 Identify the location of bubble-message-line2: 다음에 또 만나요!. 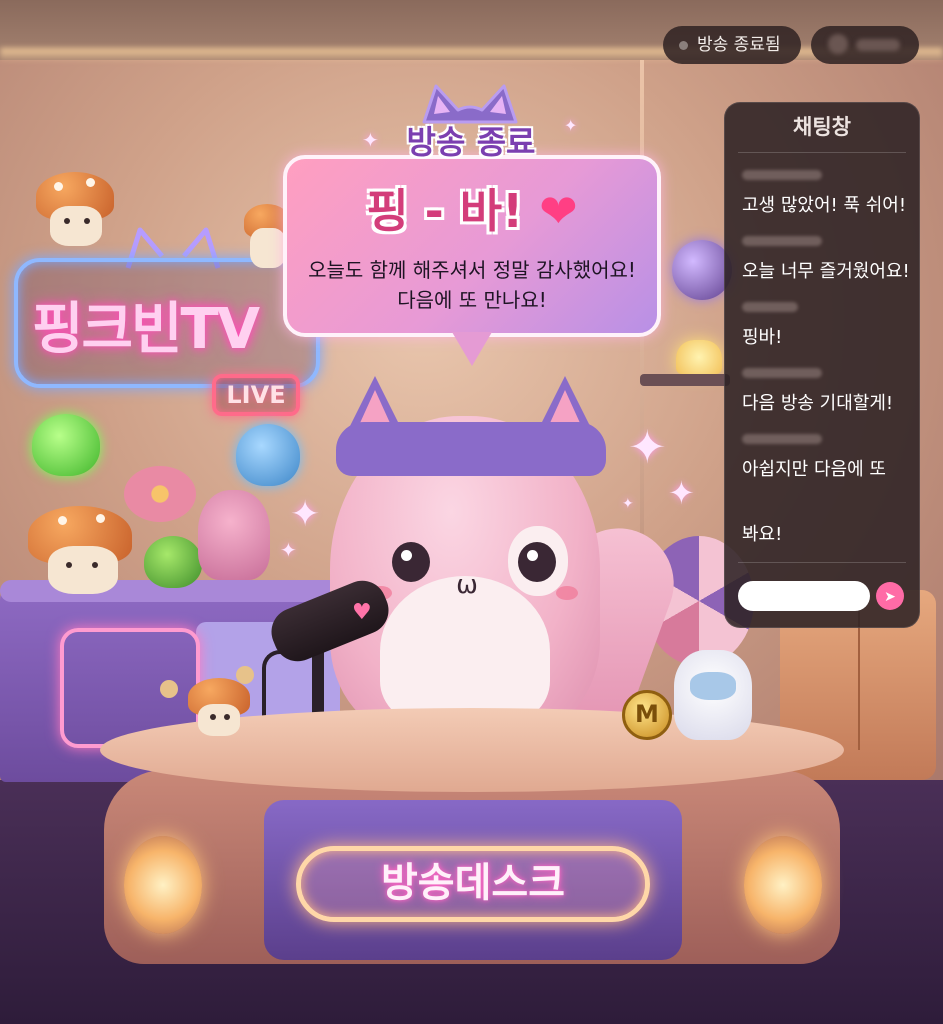
(472, 300).